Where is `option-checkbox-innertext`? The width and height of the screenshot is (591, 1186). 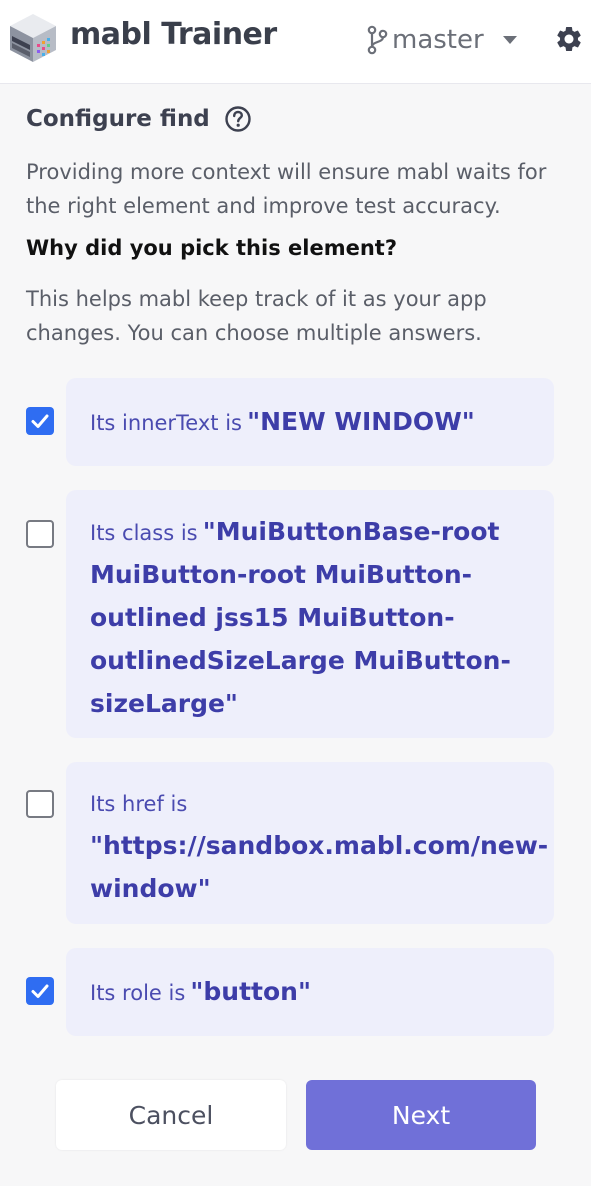
option-checkbox-innertext is located at coordinates (40, 421).